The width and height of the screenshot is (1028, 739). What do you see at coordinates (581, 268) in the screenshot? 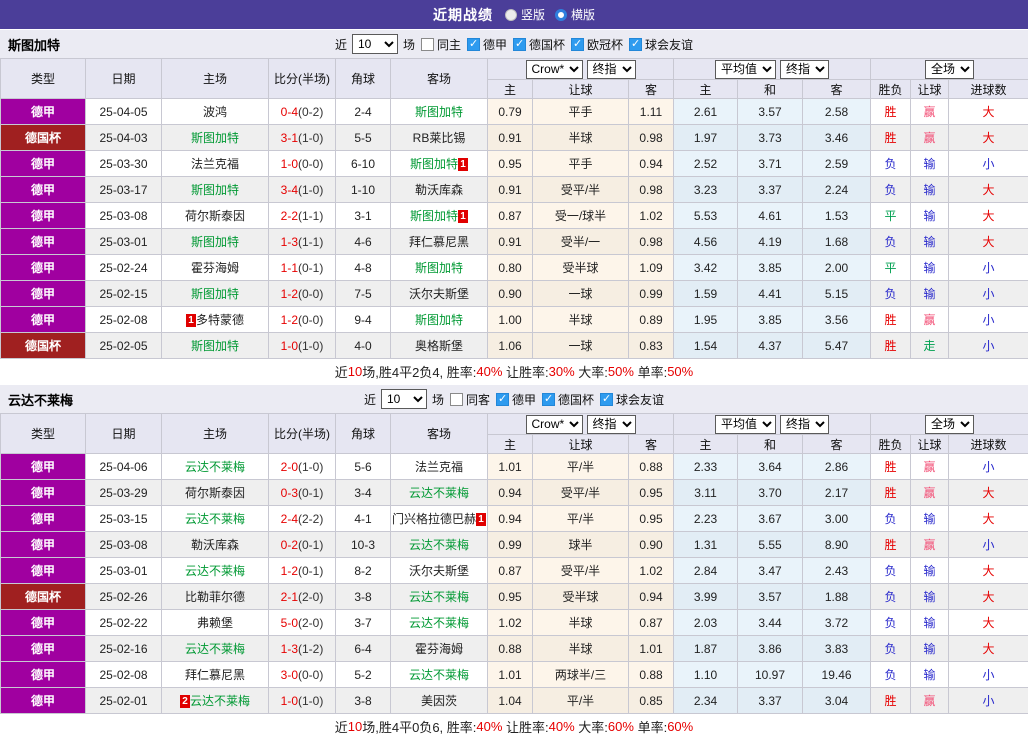
I see `handicap-line: 受半球` at bounding box center [581, 268].